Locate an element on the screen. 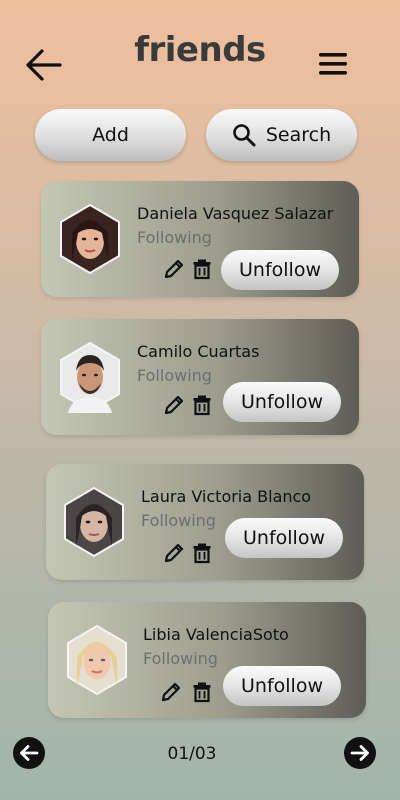 This screenshot has width=400, height=800. friend-card: Camilo Cuartas Following Unfollow is located at coordinates (200, 377).